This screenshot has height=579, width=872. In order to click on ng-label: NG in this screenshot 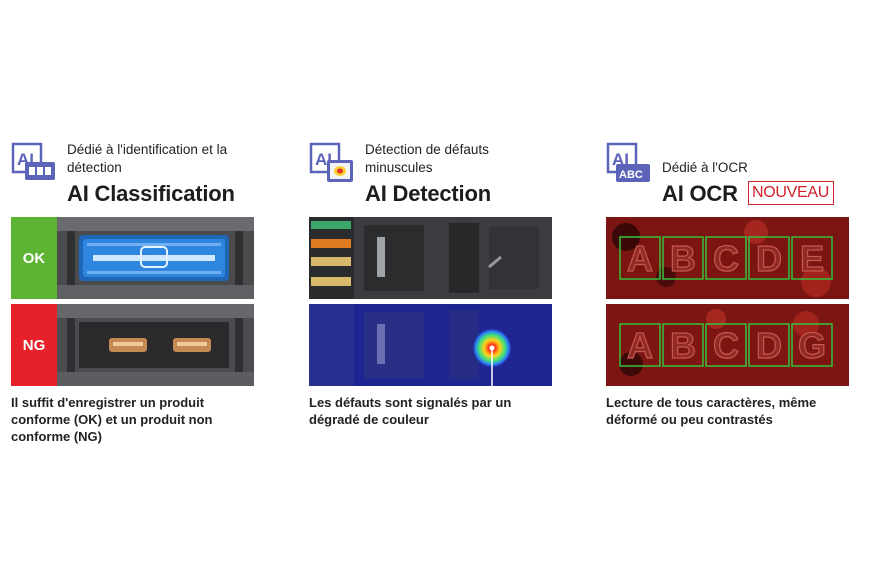, I will do `click(34, 345)`.